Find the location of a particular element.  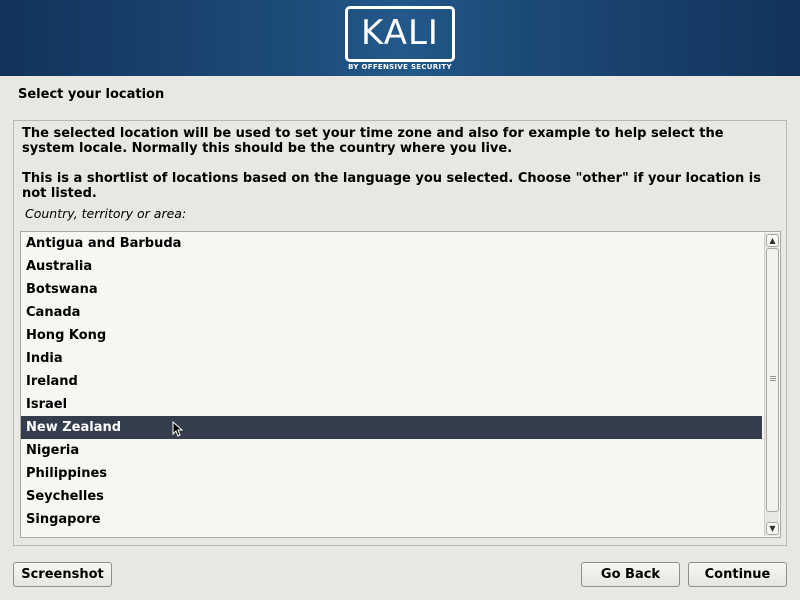

list-item: New Zealand is located at coordinates (391, 427).